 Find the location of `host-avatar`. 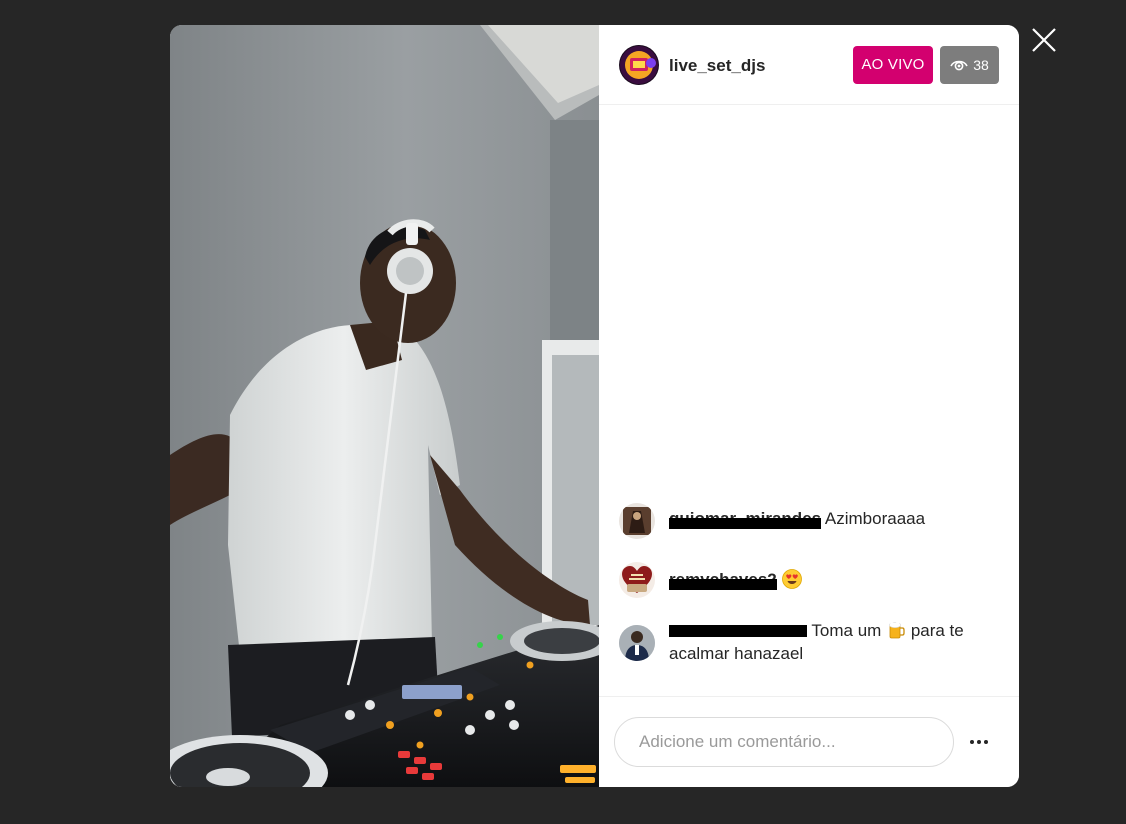

host-avatar is located at coordinates (639, 65).